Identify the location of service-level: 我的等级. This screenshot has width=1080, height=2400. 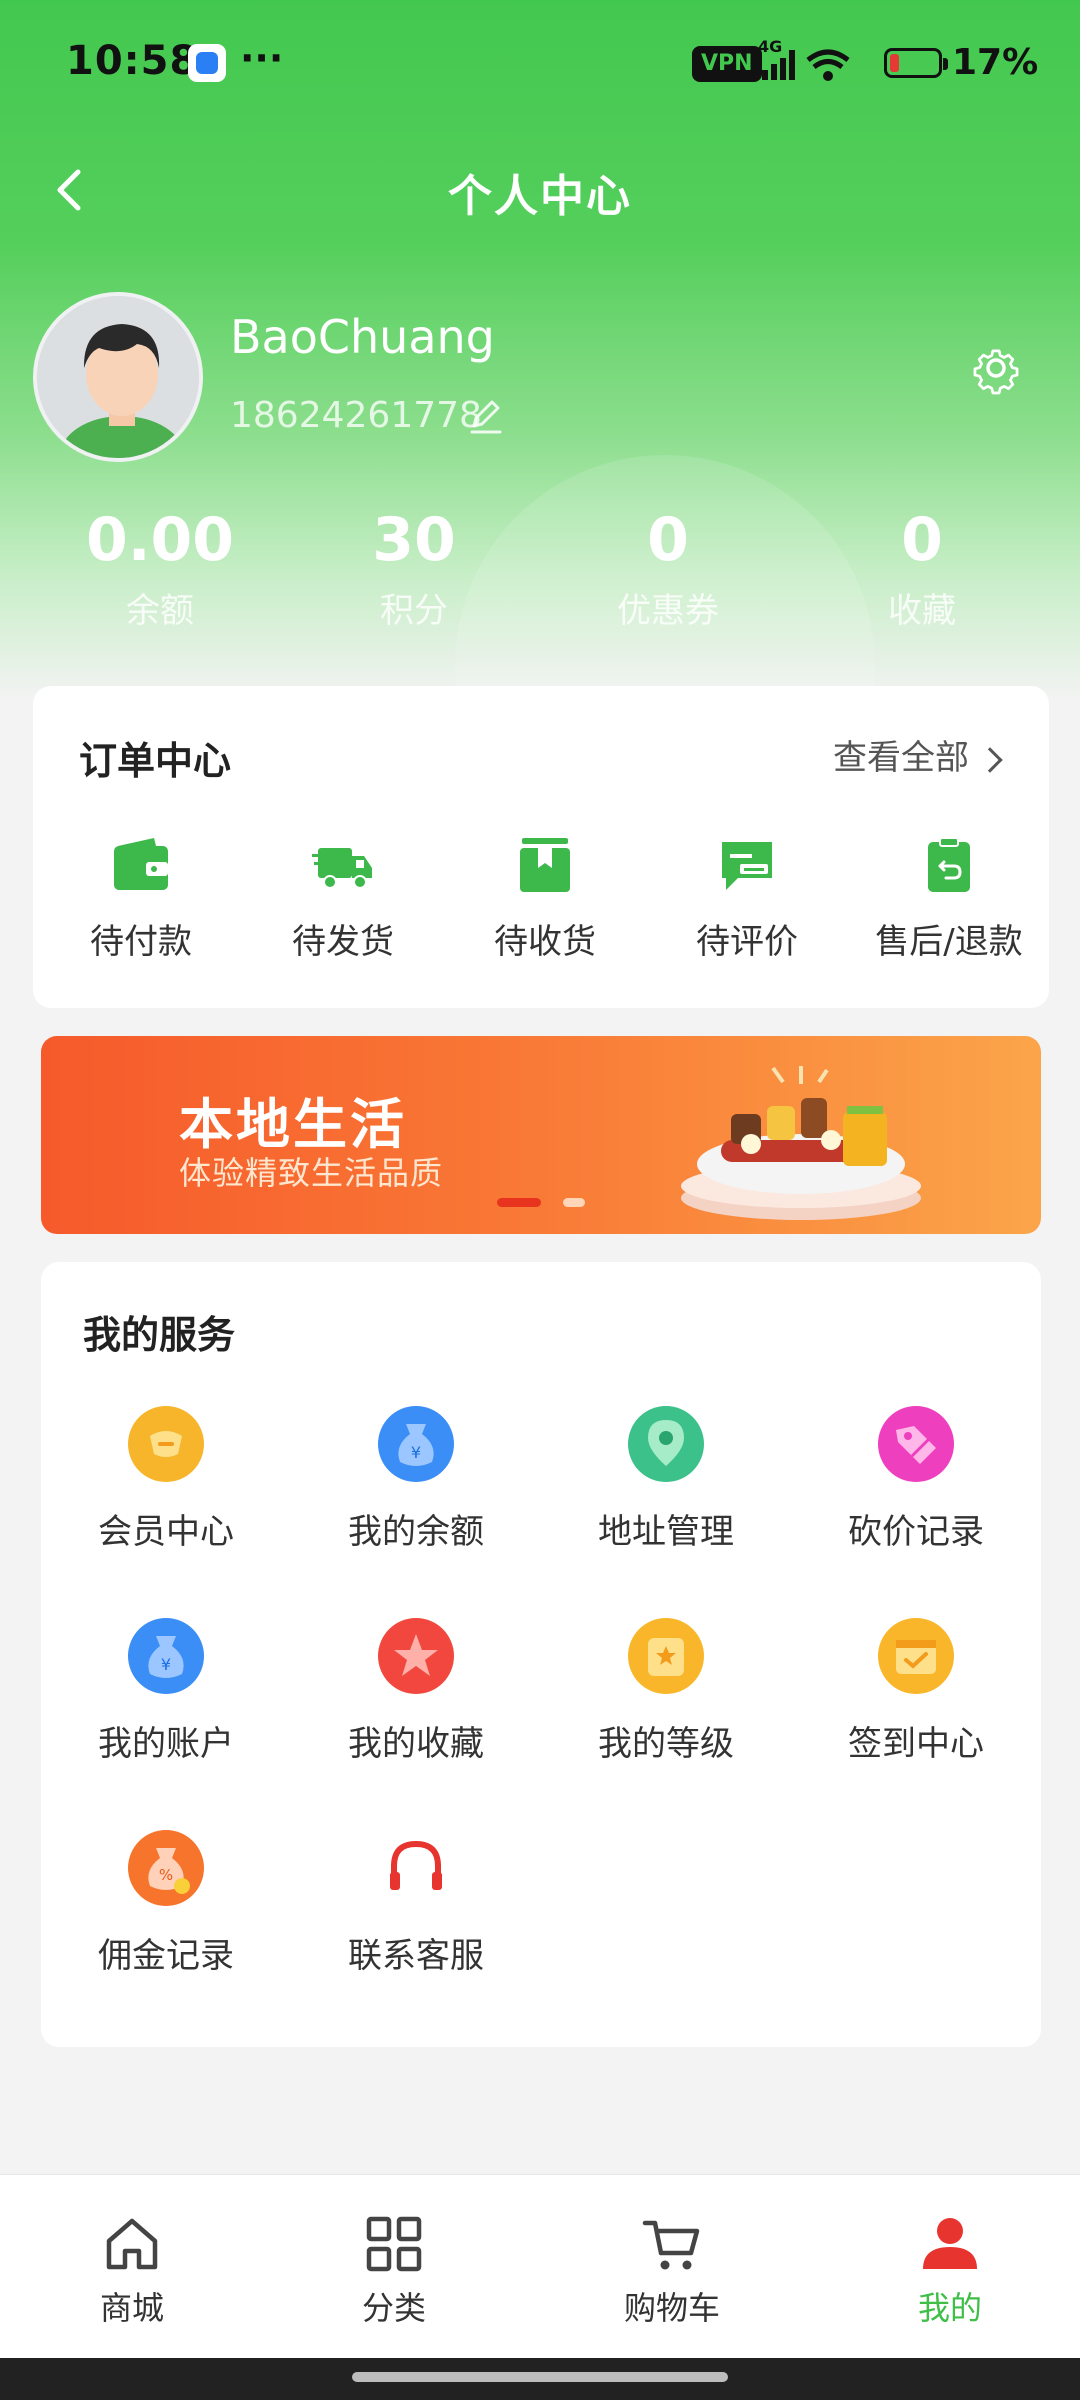
(666, 1691).